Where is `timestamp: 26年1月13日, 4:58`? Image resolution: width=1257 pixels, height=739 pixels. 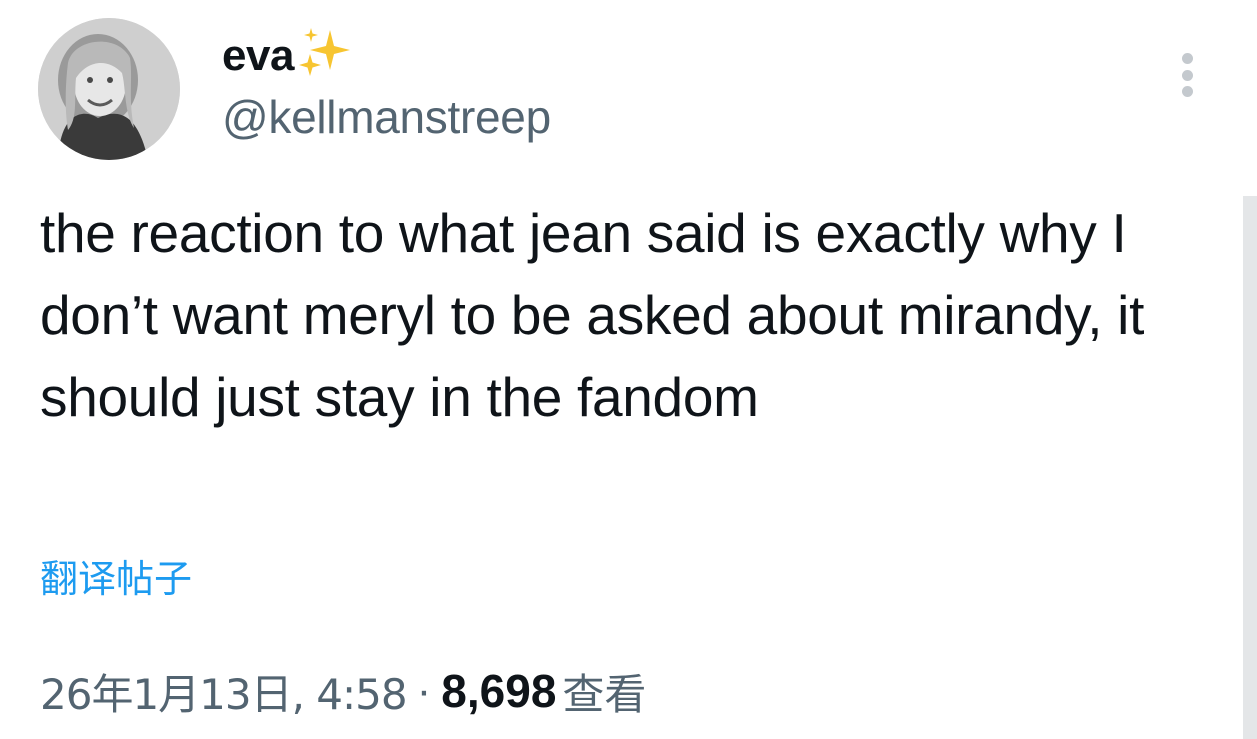 timestamp: 26年1月13日, 4:58 is located at coordinates (224, 691).